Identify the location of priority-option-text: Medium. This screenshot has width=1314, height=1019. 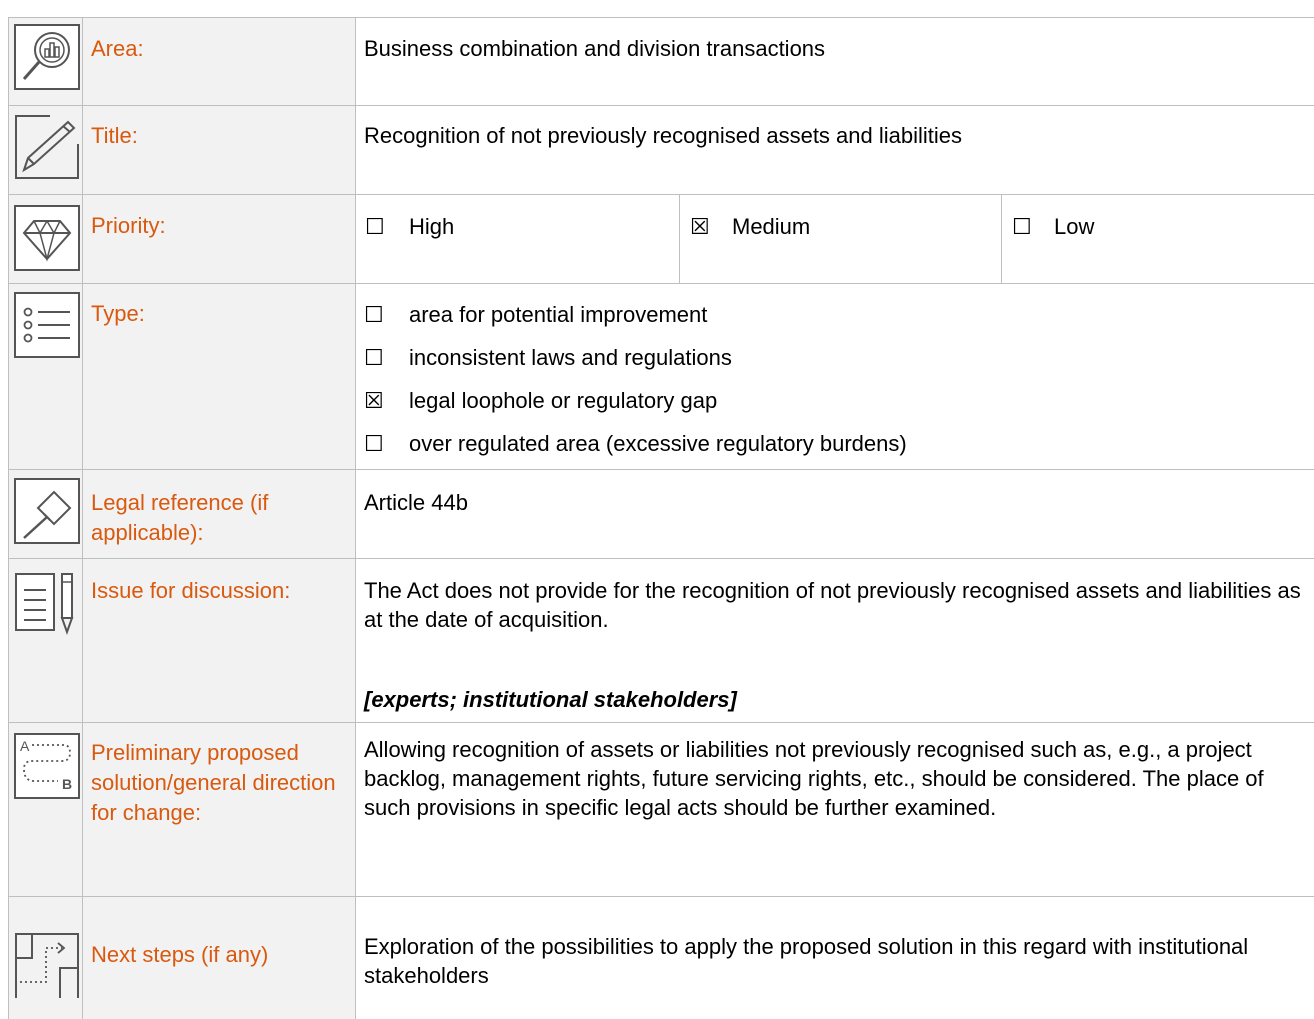
(771, 226).